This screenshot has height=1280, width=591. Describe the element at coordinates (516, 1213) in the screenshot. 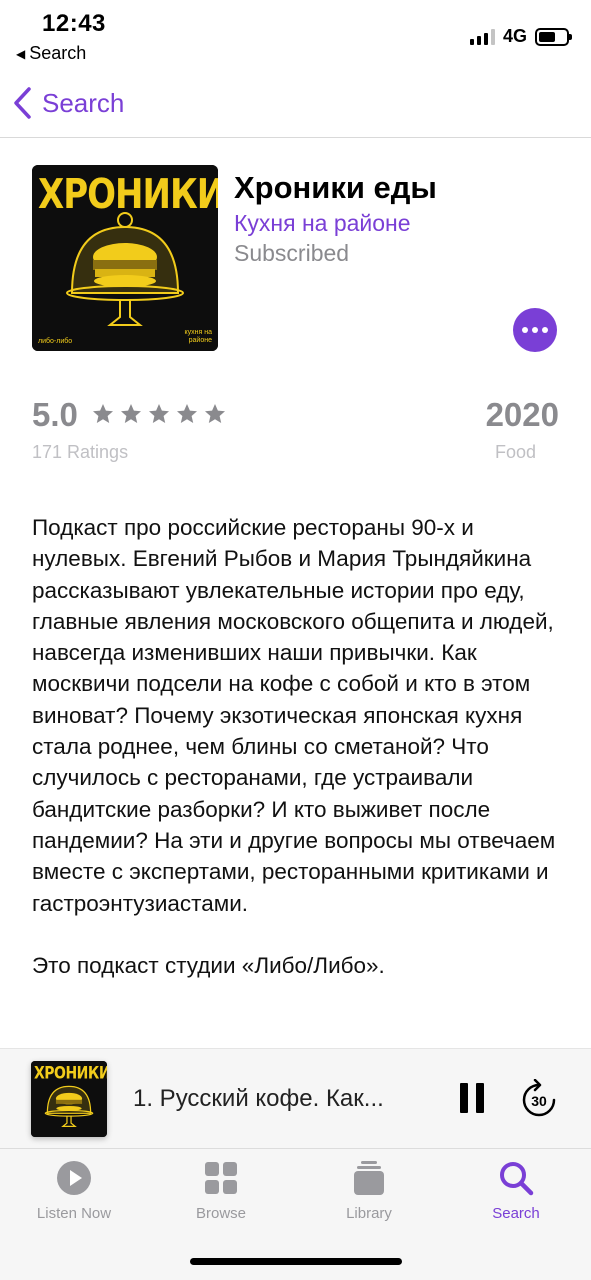

I see `tab-label: Search` at that location.